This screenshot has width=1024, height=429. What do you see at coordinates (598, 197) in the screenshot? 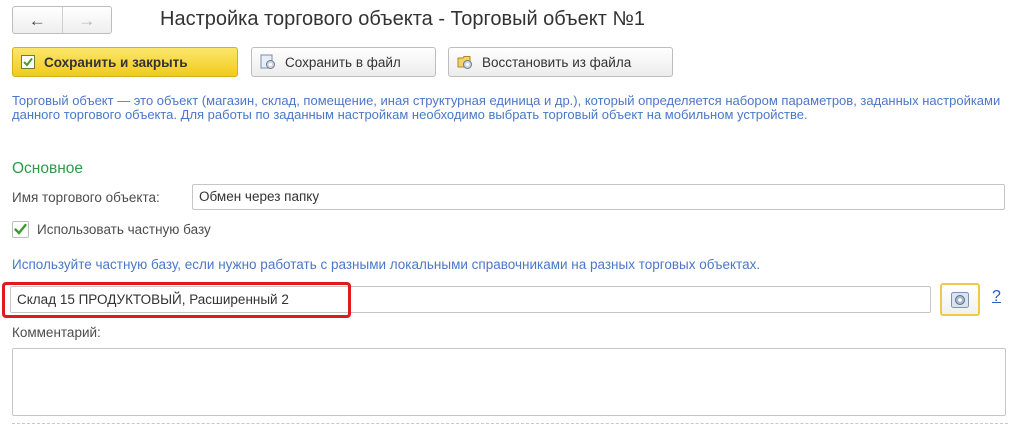
I see `name-input: Обмен через папку` at bounding box center [598, 197].